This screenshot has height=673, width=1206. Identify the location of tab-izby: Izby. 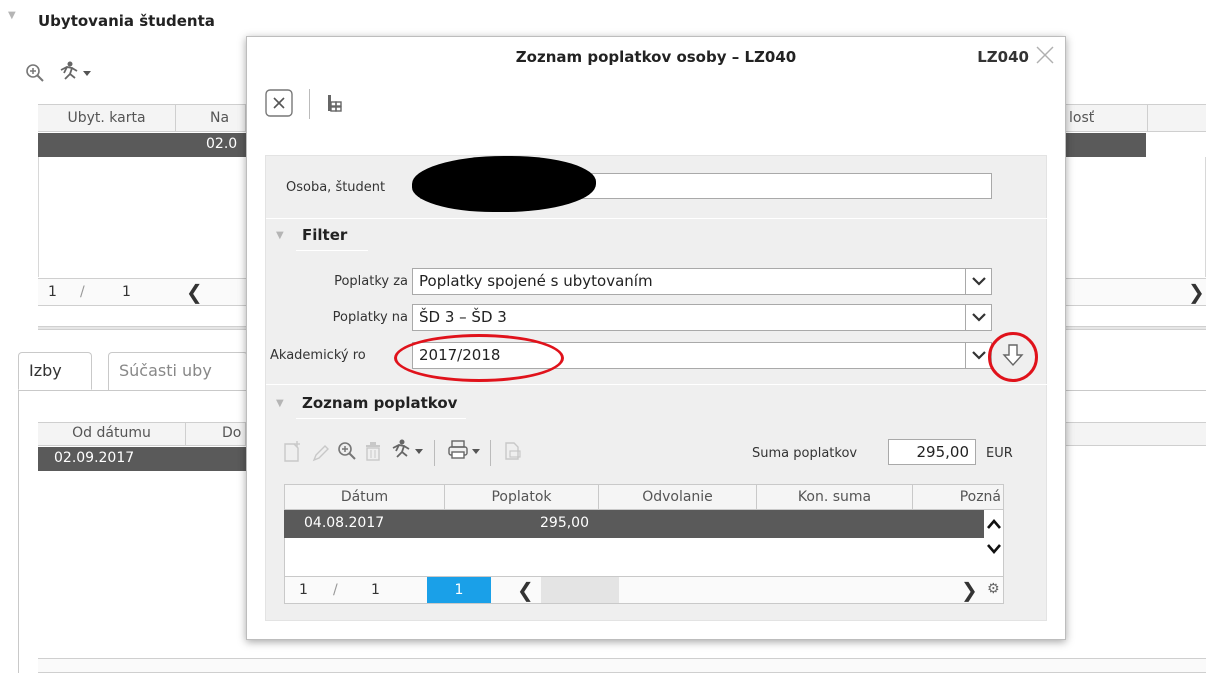
(55, 371).